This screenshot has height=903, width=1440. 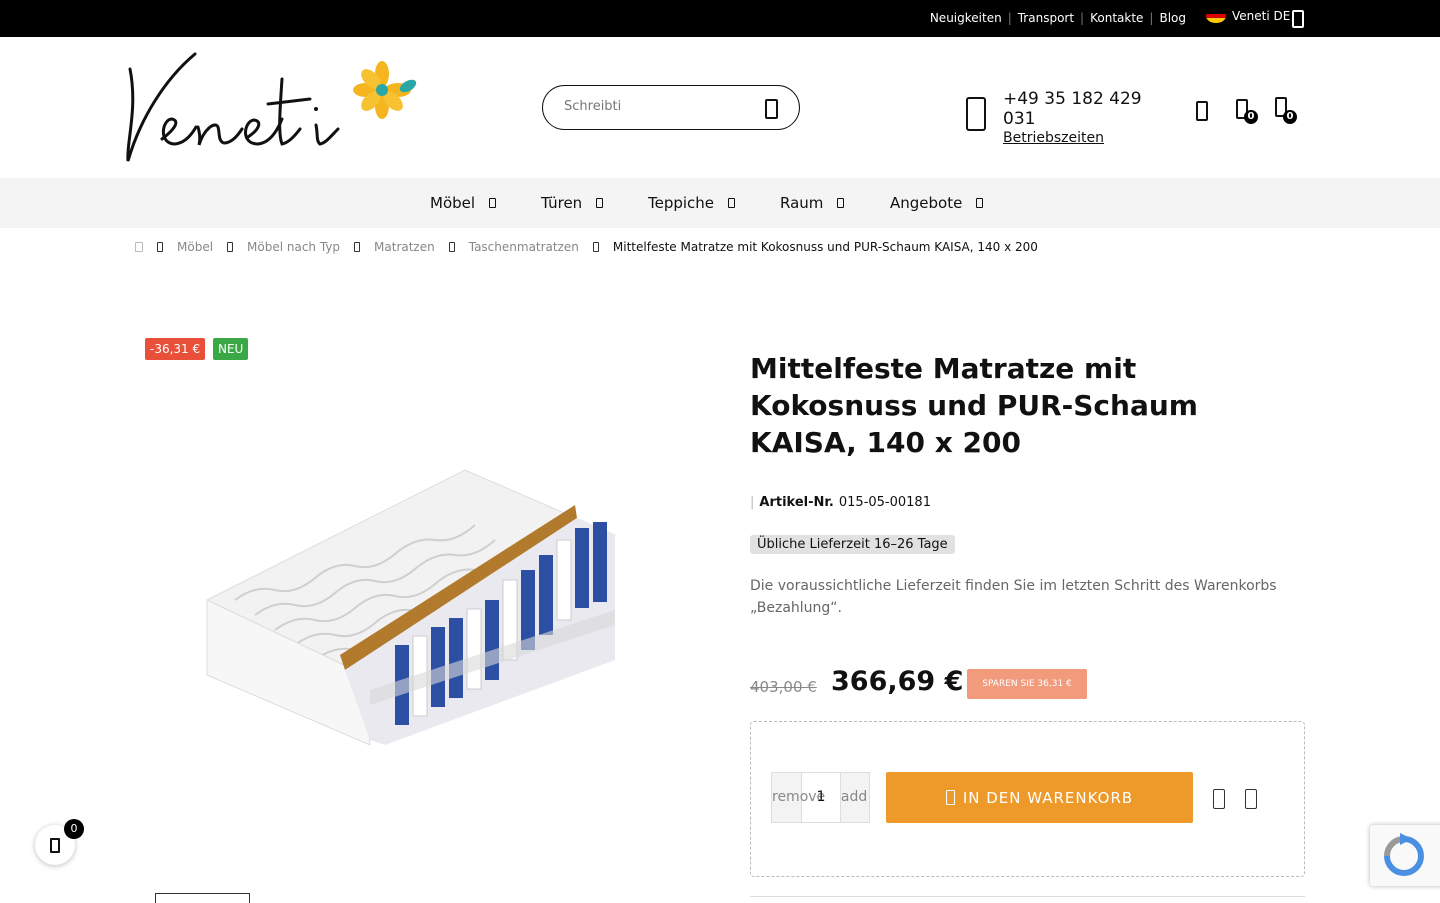 I want to click on old-price: 403,00 €, so click(x=783, y=687).